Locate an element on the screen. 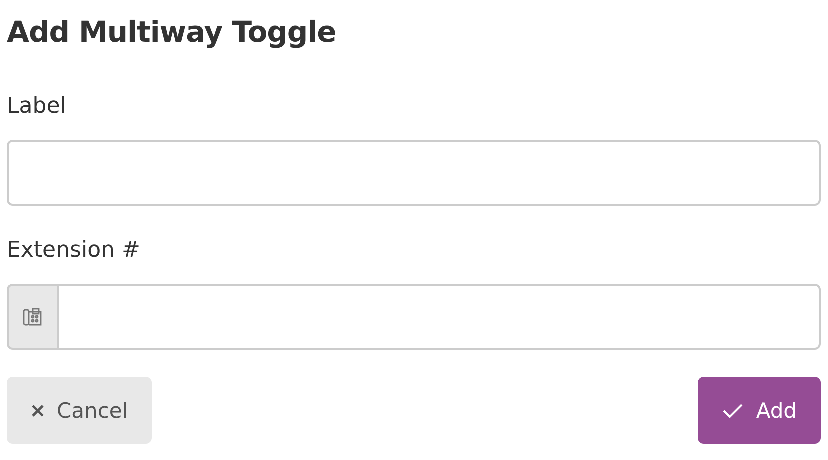  dialog-title: Add Multiway Toggle is located at coordinates (172, 32).